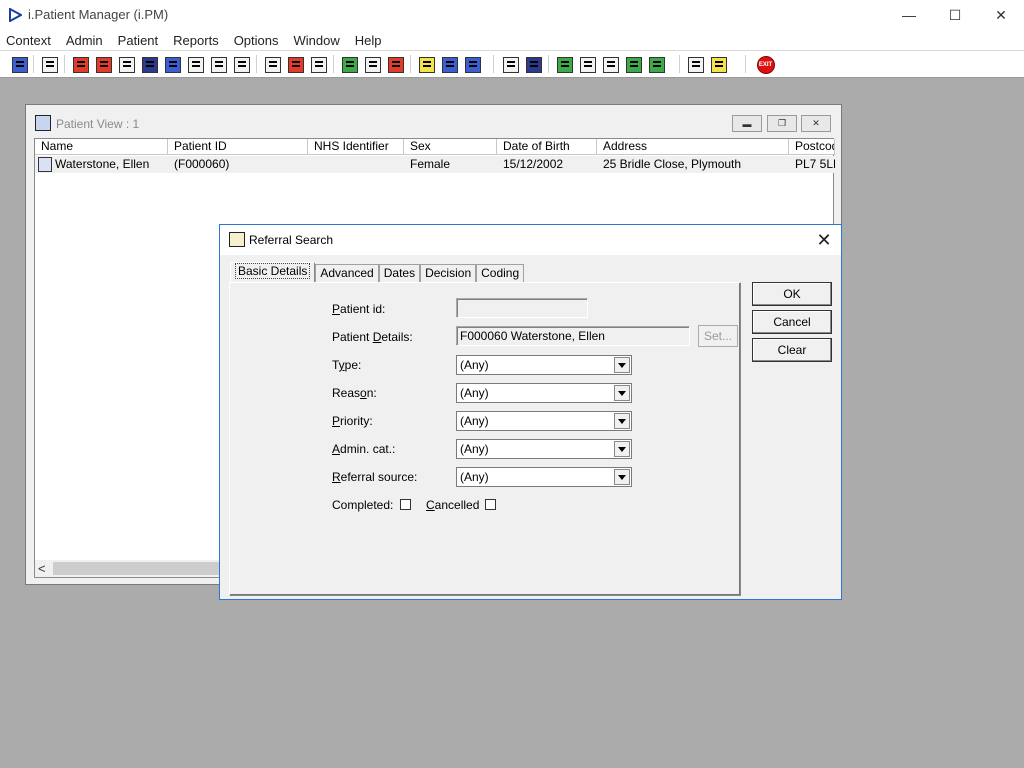  What do you see at coordinates (218, 64) in the screenshot?
I see `flag-button` at bounding box center [218, 64].